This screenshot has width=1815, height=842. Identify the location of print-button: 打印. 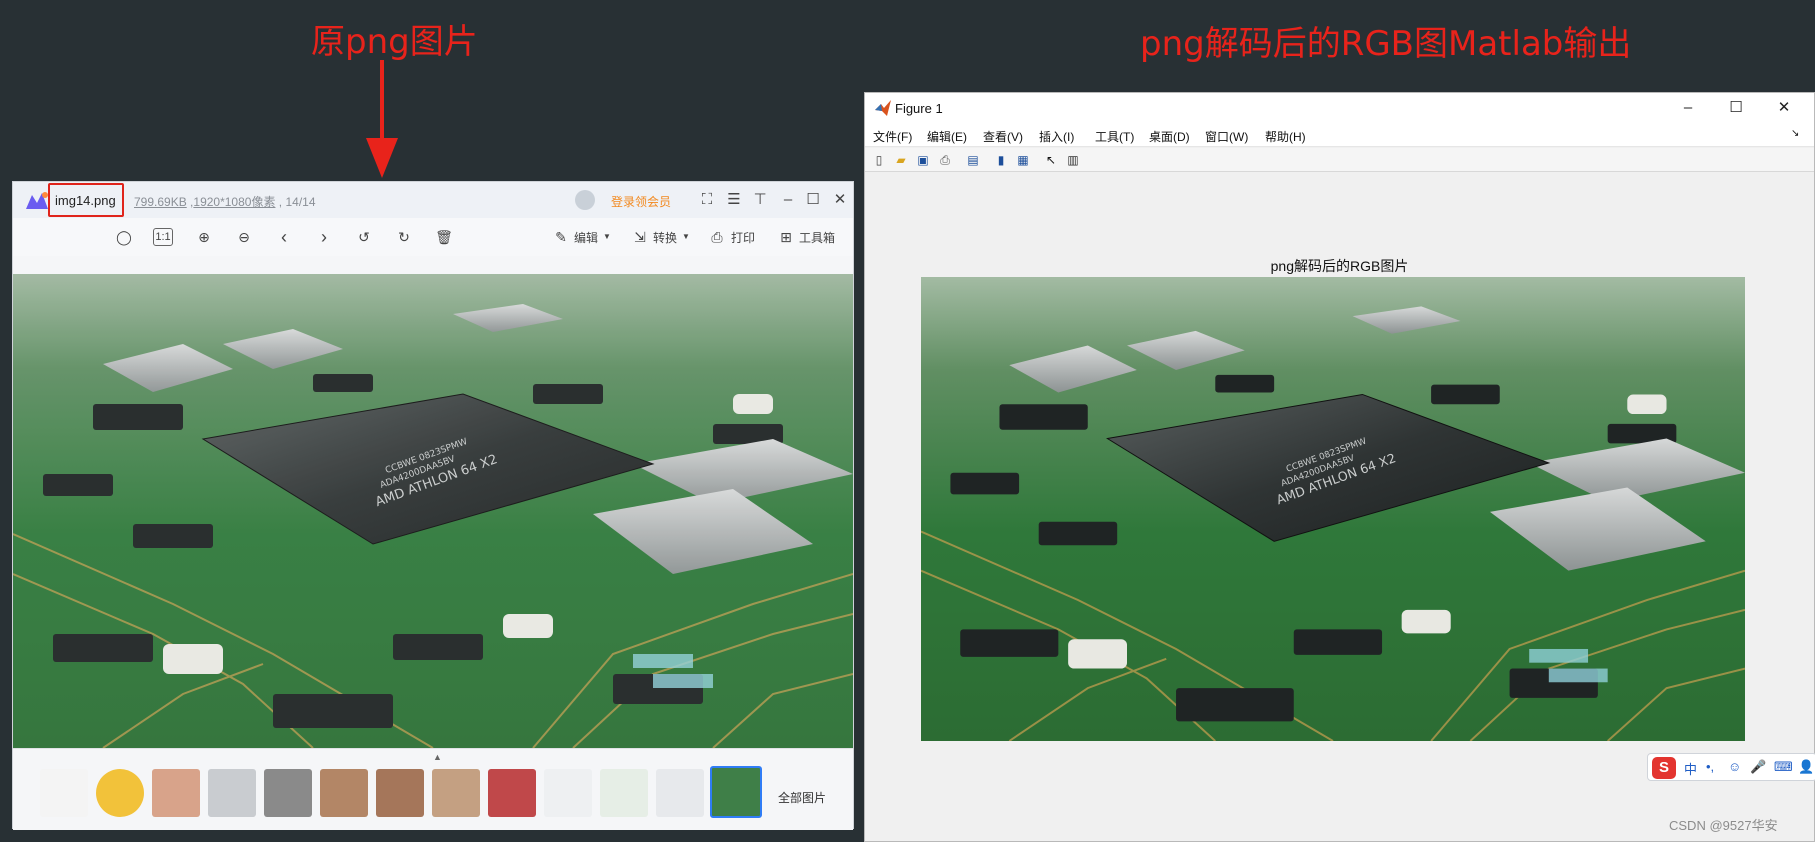
(743, 237).